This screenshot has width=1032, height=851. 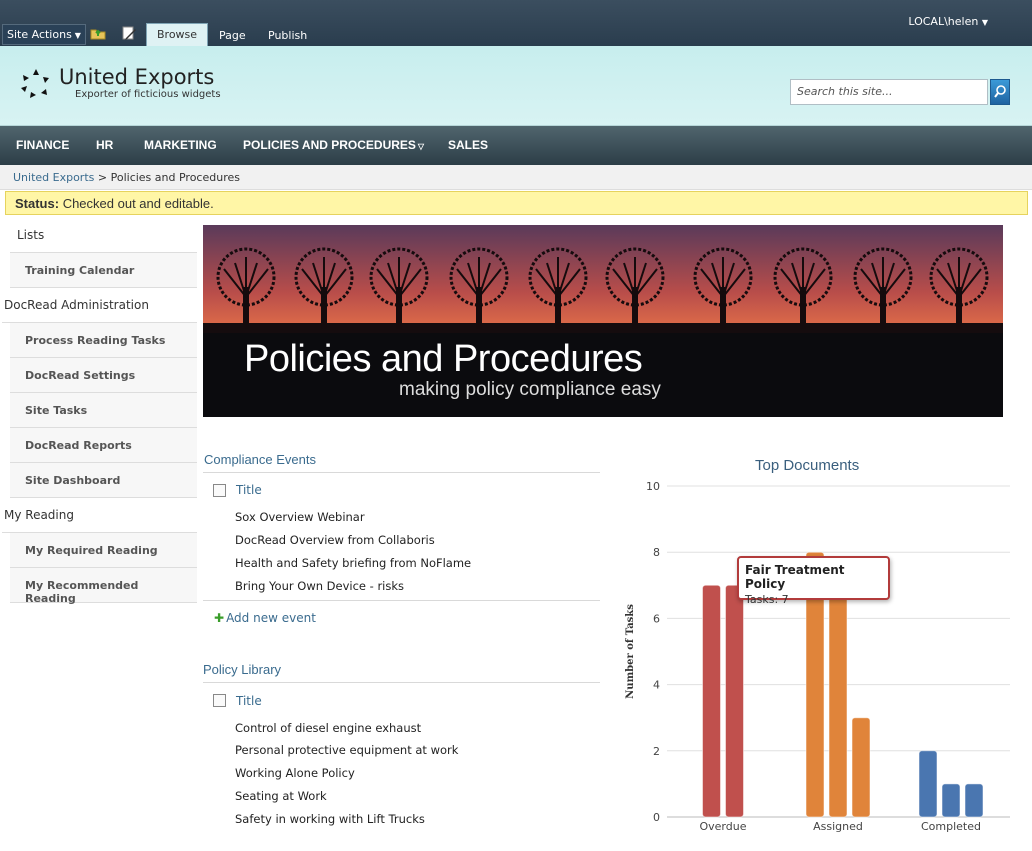 What do you see at coordinates (168, 177) in the screenshot?
I see `breadcrumb-current: > Policies and Procedures` at bounding box center [168, 177].